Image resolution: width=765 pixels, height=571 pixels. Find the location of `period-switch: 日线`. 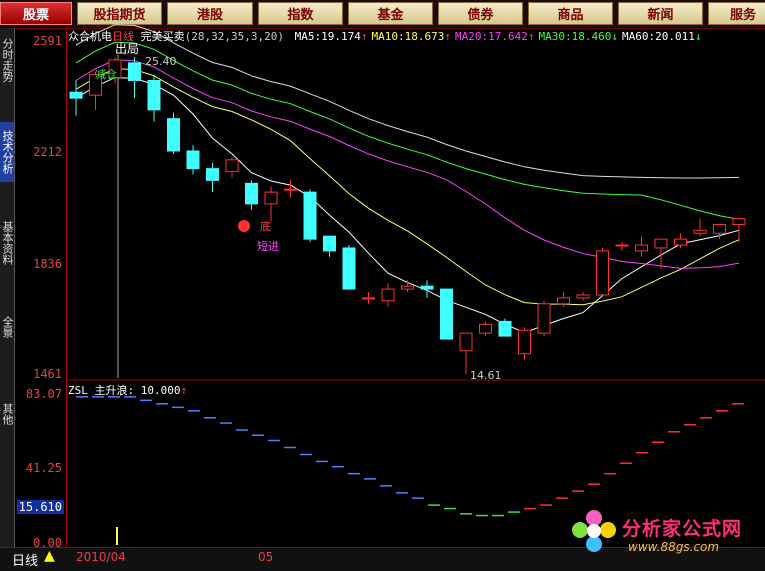

period-switch: 日线 is located at coordinates (25, 559).